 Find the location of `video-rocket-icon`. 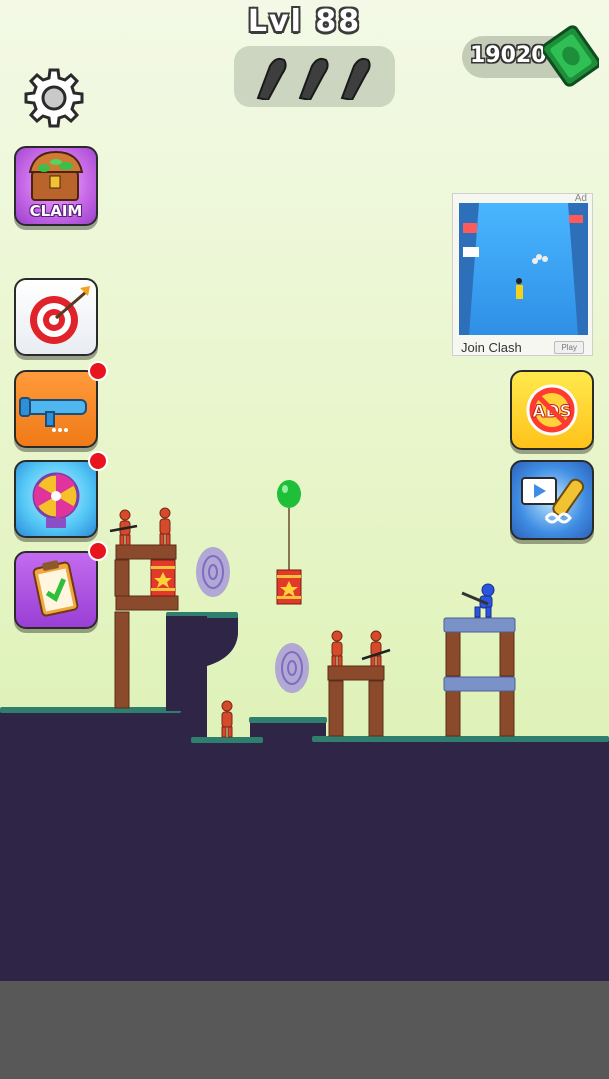

video-rocket-icon is located at coordinates (553, 500).